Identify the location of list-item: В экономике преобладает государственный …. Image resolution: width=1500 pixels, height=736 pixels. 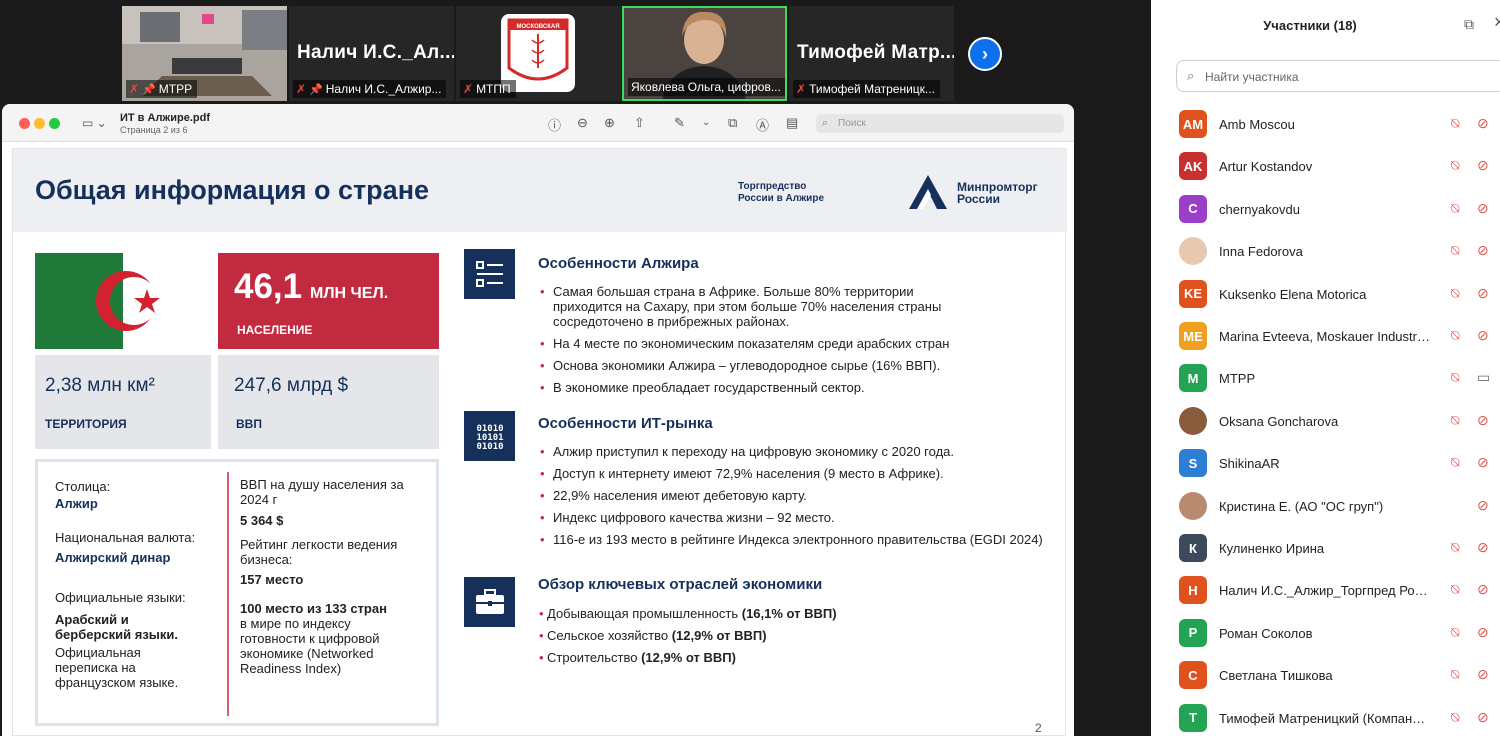
(749, 387).